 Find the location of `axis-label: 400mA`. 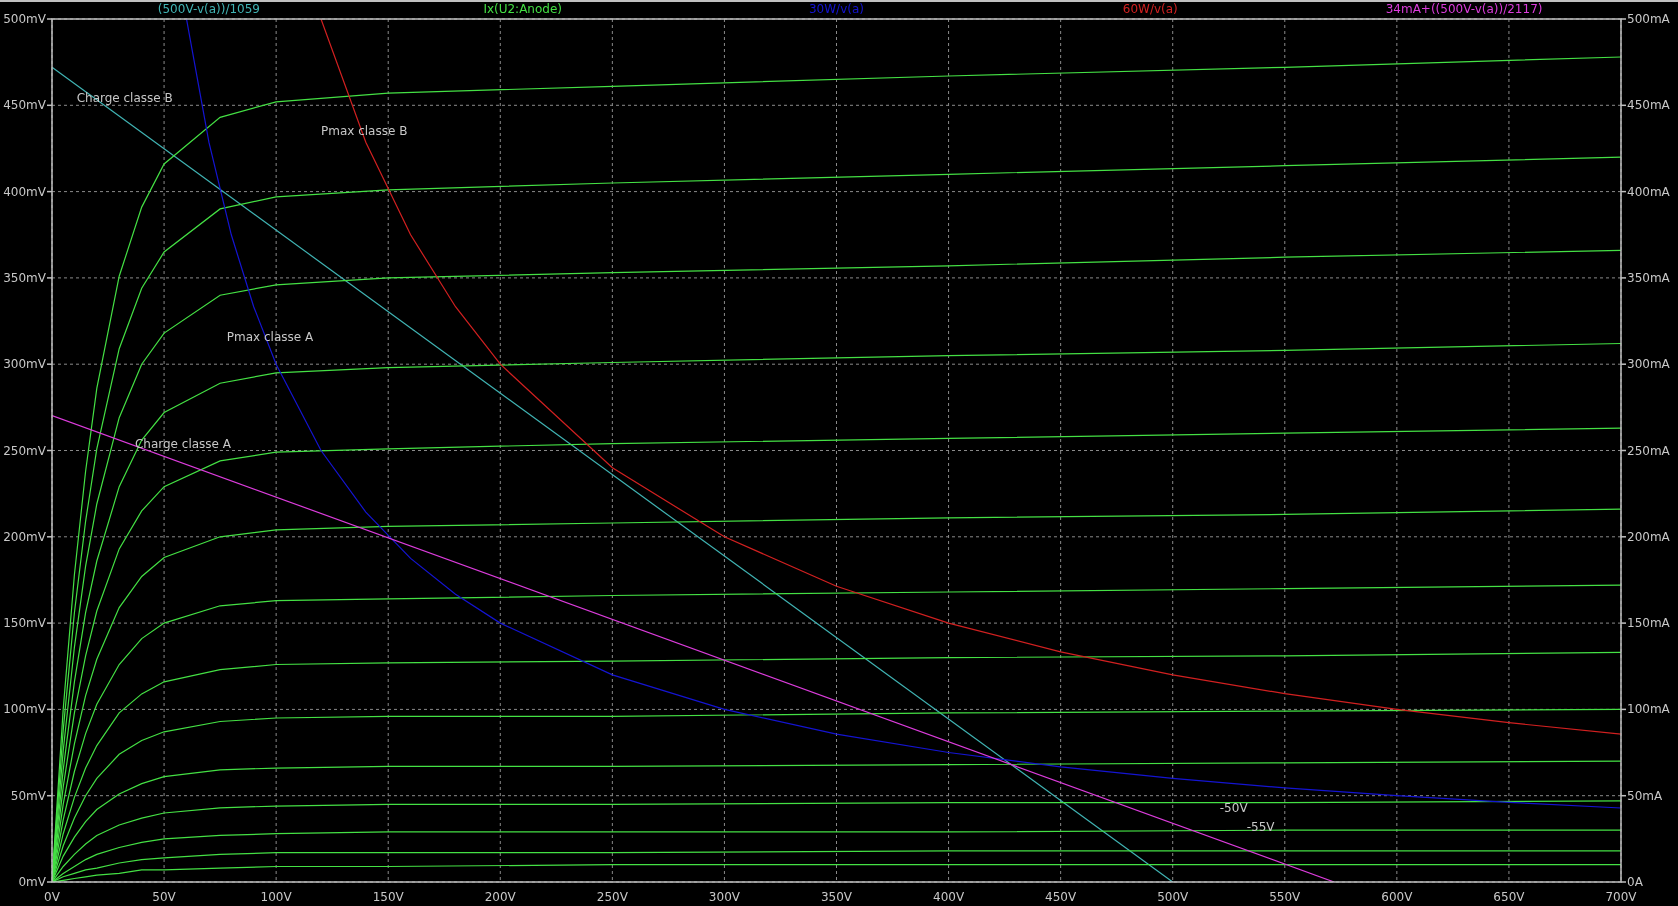

axis-label: 400mA is located at coordinates (1648, 191).